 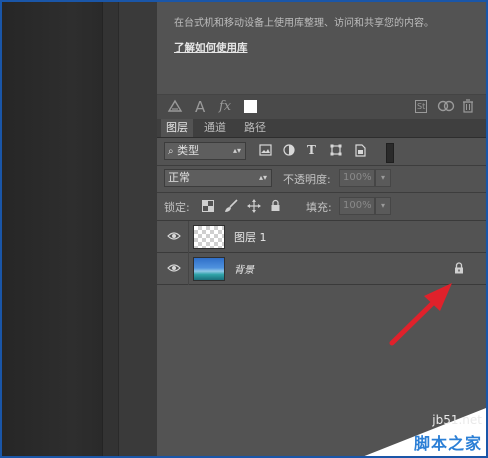 What do you see at coordinates (254, 207) in the screenshot?
I see `lock-position-icon` at bounding box center [254, 207].